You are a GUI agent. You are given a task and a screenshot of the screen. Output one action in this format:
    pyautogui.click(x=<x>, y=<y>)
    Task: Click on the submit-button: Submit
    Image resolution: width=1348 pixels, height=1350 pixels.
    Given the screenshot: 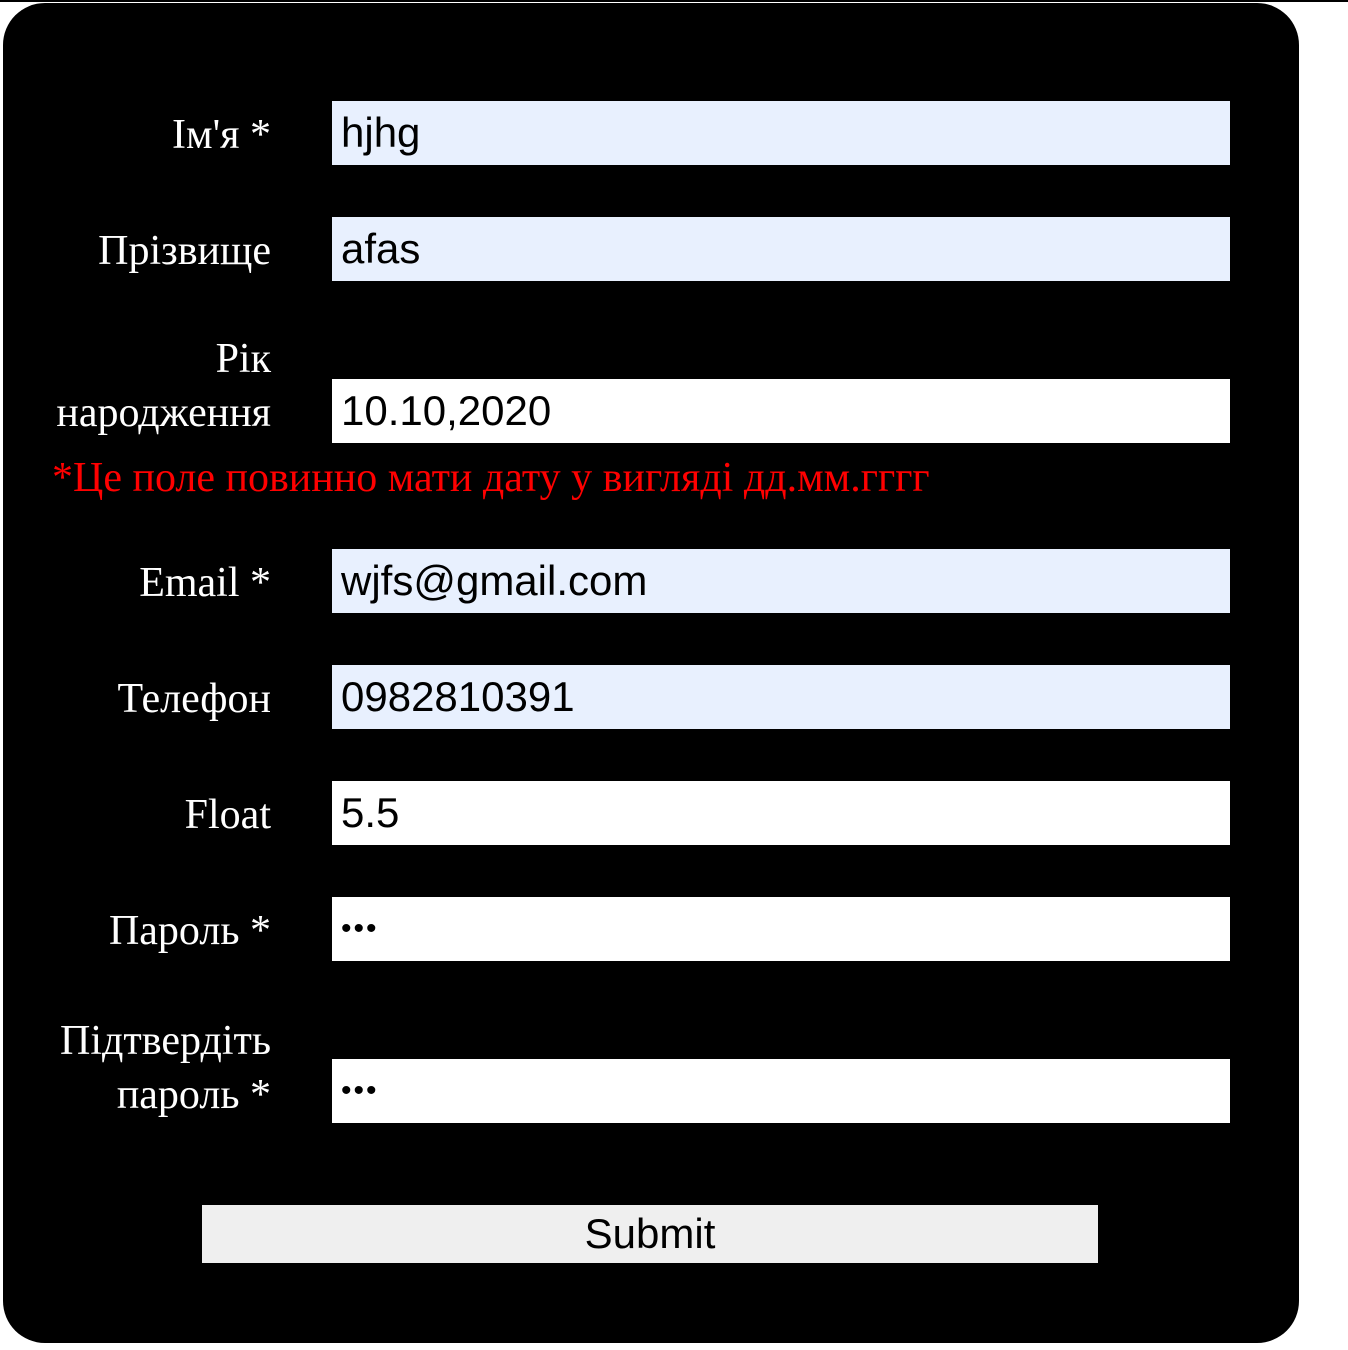 What is the action you would take?
    pyautogui.click(x=650, y=1234)
    